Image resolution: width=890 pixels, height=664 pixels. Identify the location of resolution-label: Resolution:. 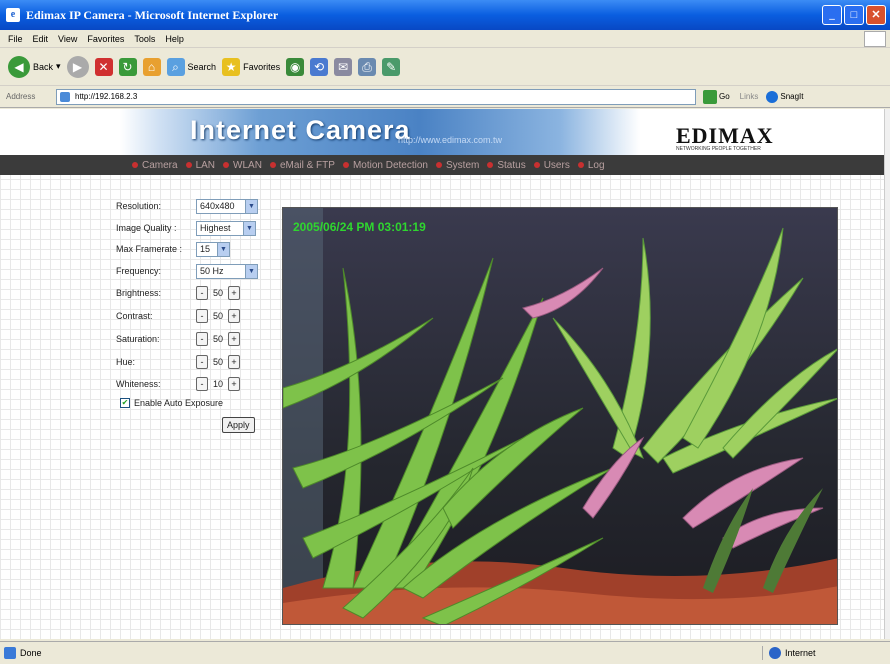
(139, 206).